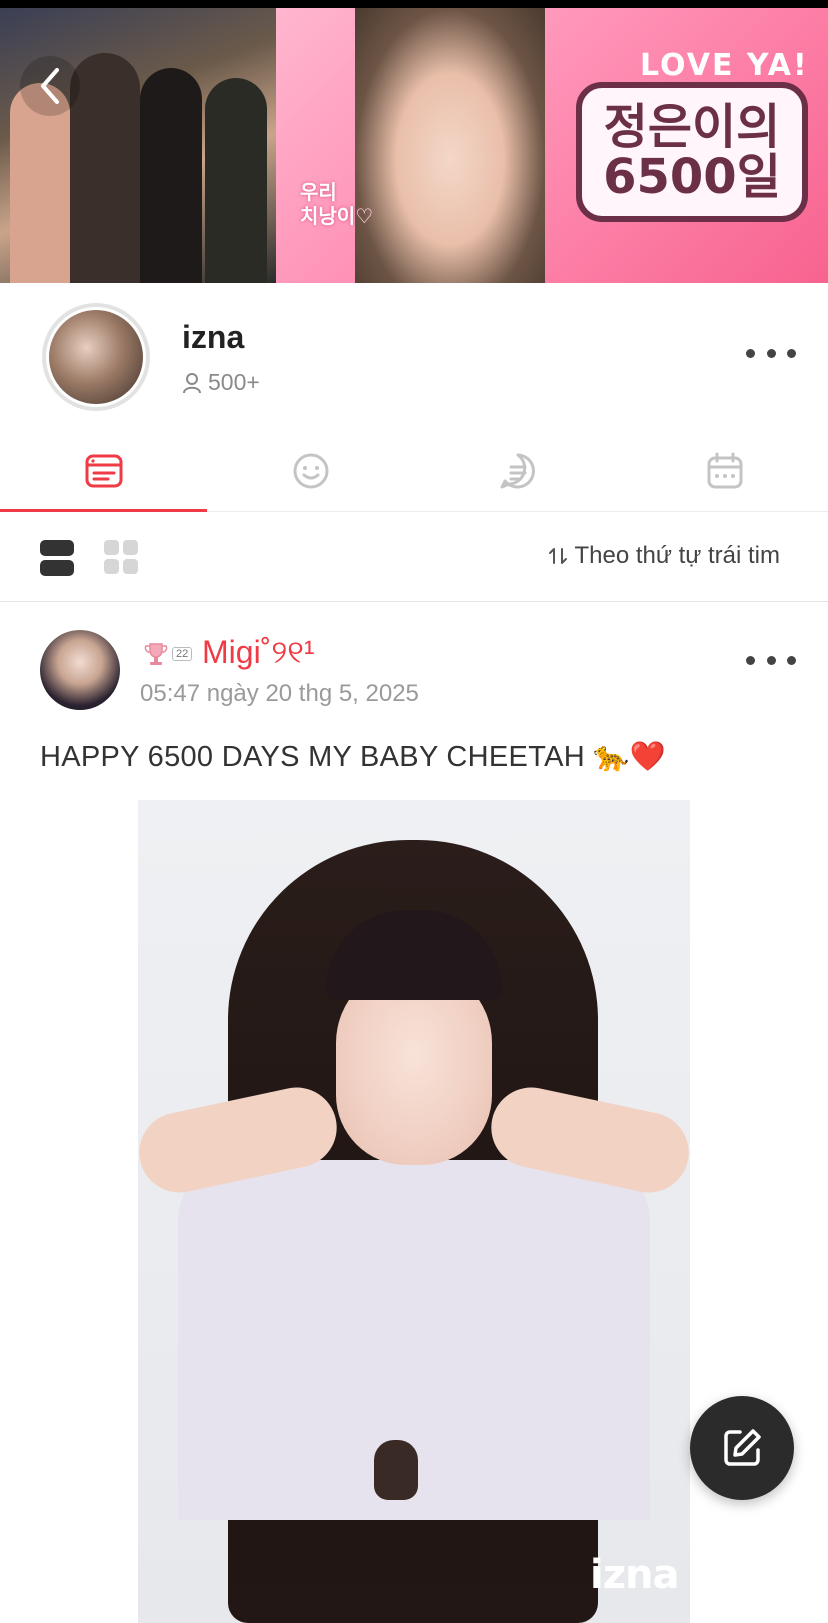  Describe the element at coordinates (279, 693) in the screenshot. I see `post-timestamp: 05:47 ngày 20 thg 5, 2025` at that location.